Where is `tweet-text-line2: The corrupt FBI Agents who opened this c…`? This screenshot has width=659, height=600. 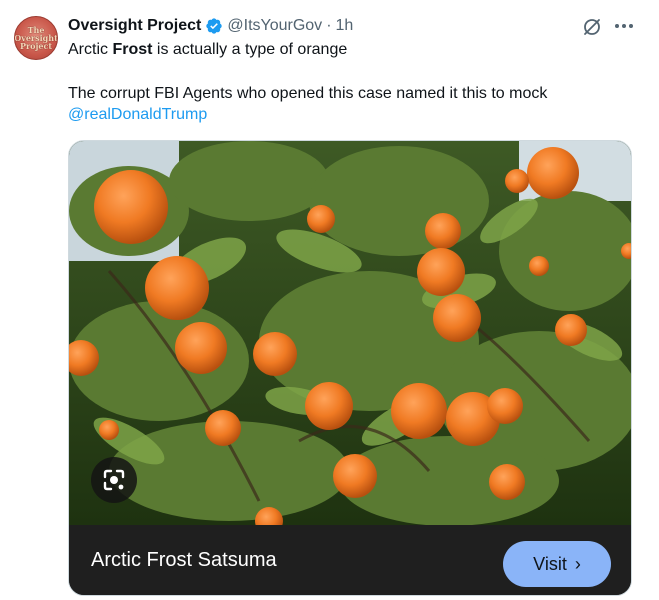
tweet-text-line2: The corrupt FBI Agents who opened this c… is located at coordinates (308, 93).